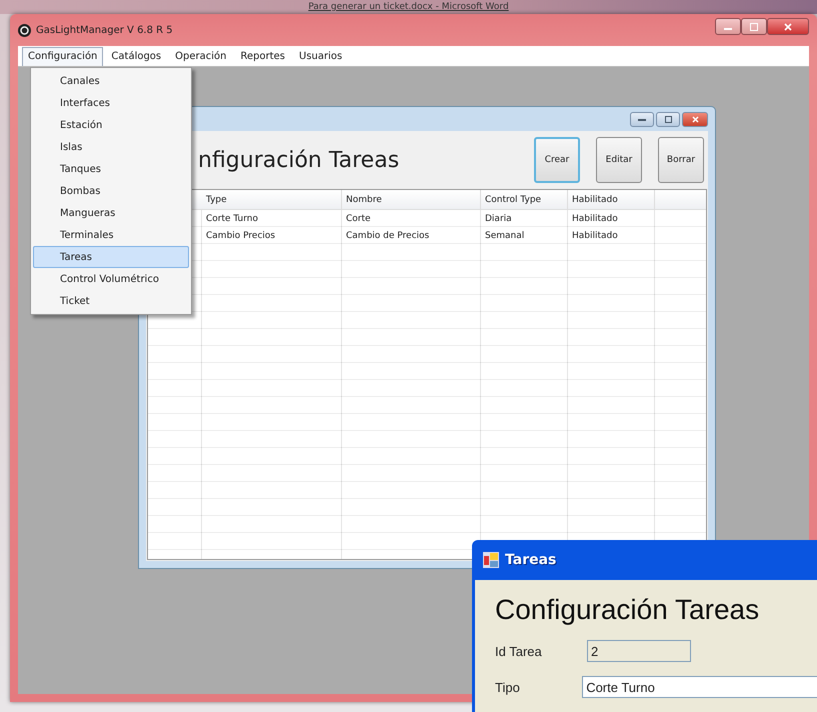 This screenshot has width=817, height=712. What do you see at coordinates (111, 191) in the screenshot?
I see `menu-item: Bombas` at bounding box center [111, 191].